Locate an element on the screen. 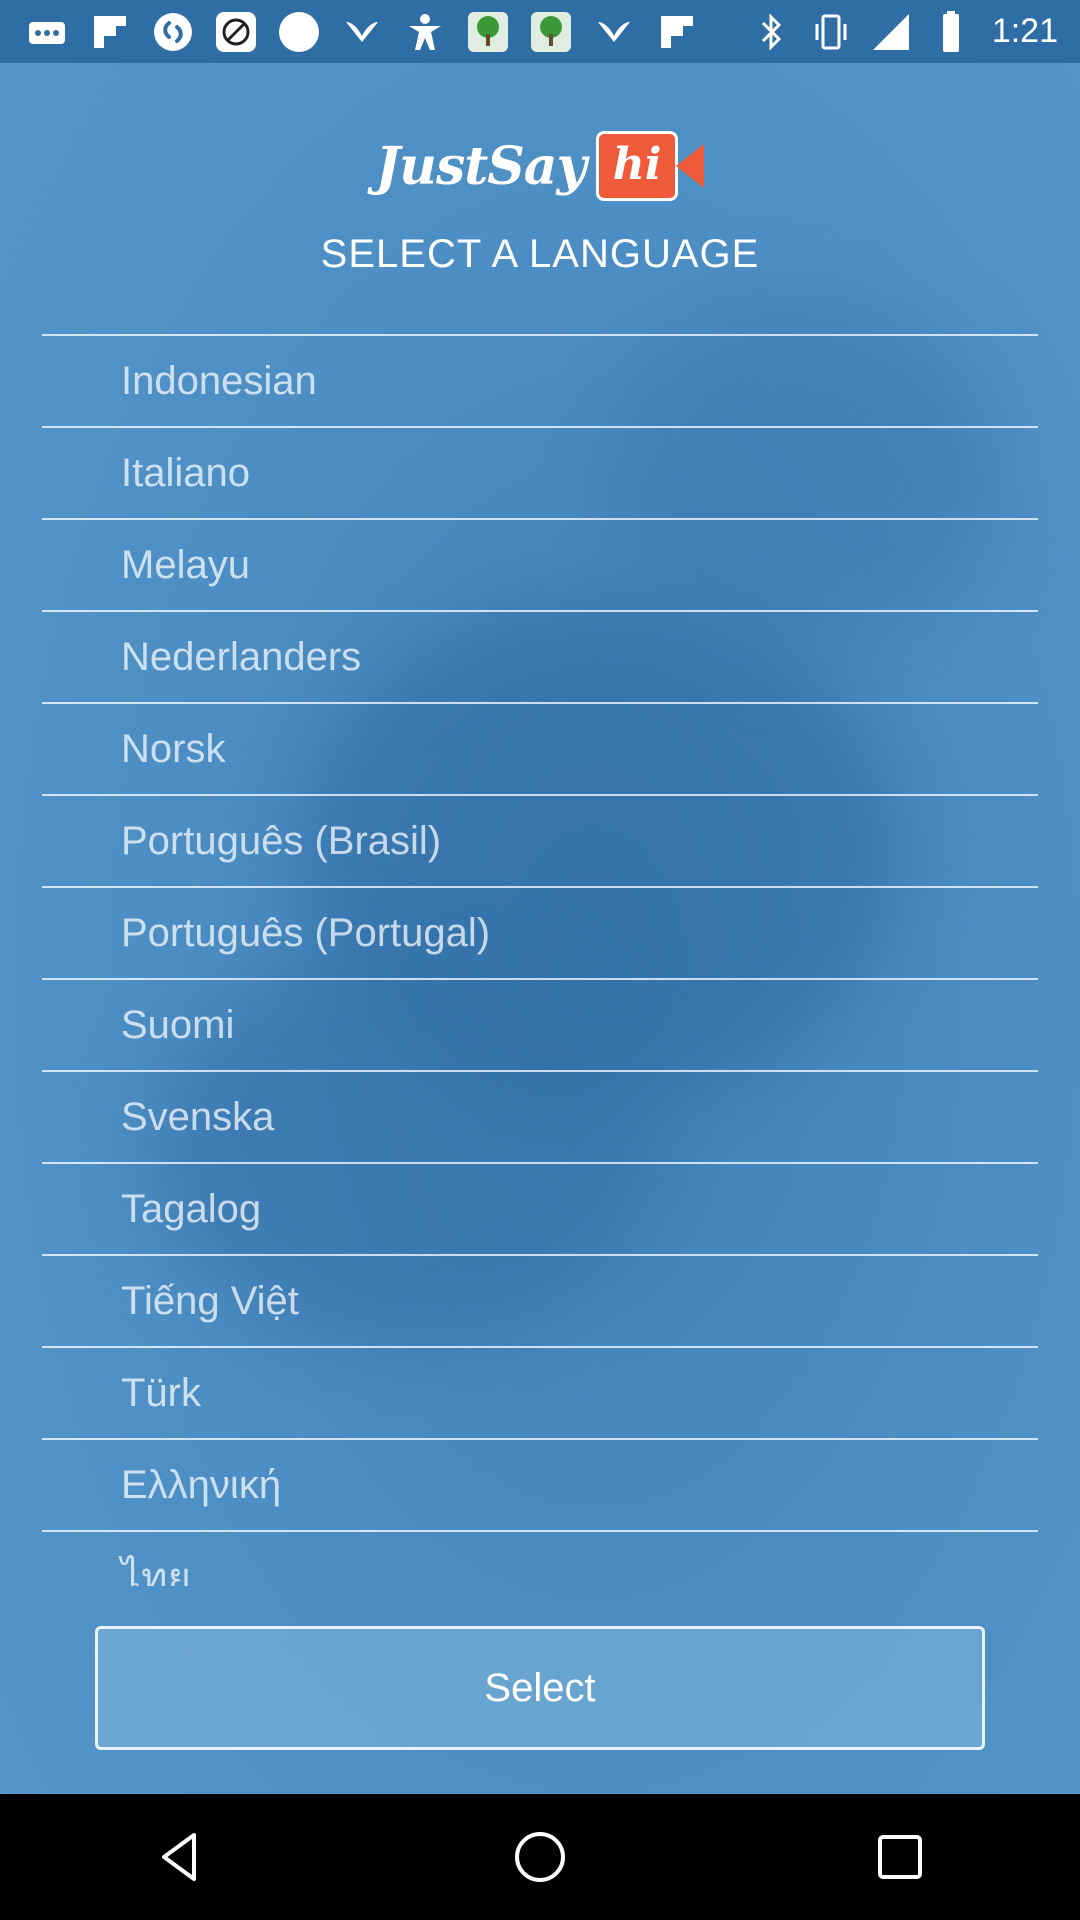 The width and height of the screenshot is (1080, 1920). language-item: Tagalog is located at coordinates (540, 1210).